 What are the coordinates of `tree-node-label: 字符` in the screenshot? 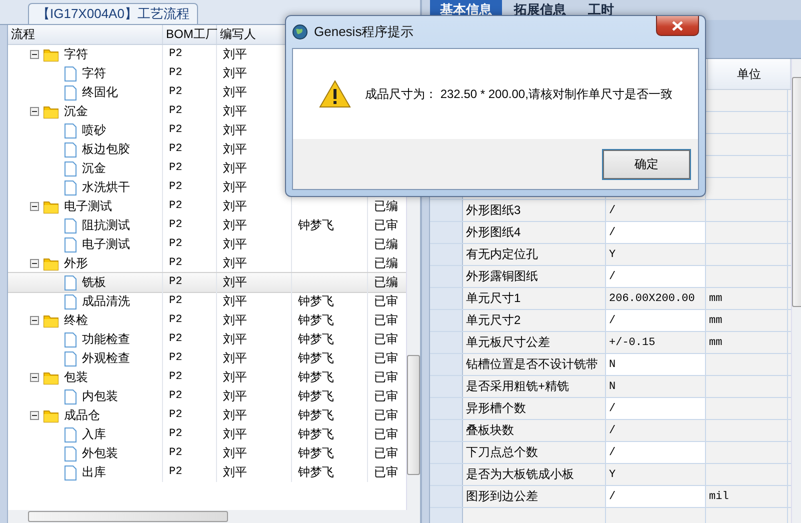 It's located at (94, 73).